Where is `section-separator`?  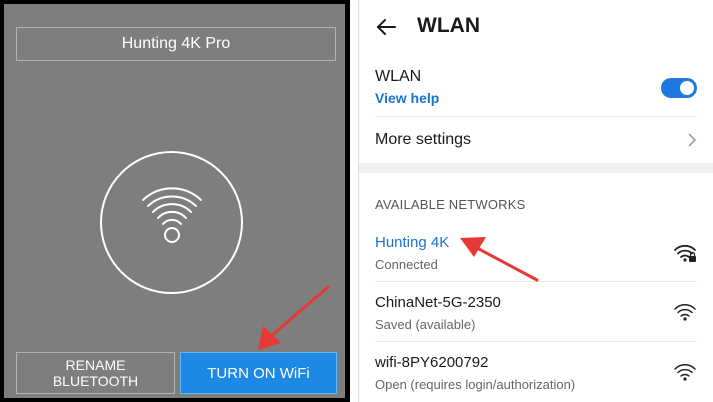 section-separator is located at coordinates (536, 168).